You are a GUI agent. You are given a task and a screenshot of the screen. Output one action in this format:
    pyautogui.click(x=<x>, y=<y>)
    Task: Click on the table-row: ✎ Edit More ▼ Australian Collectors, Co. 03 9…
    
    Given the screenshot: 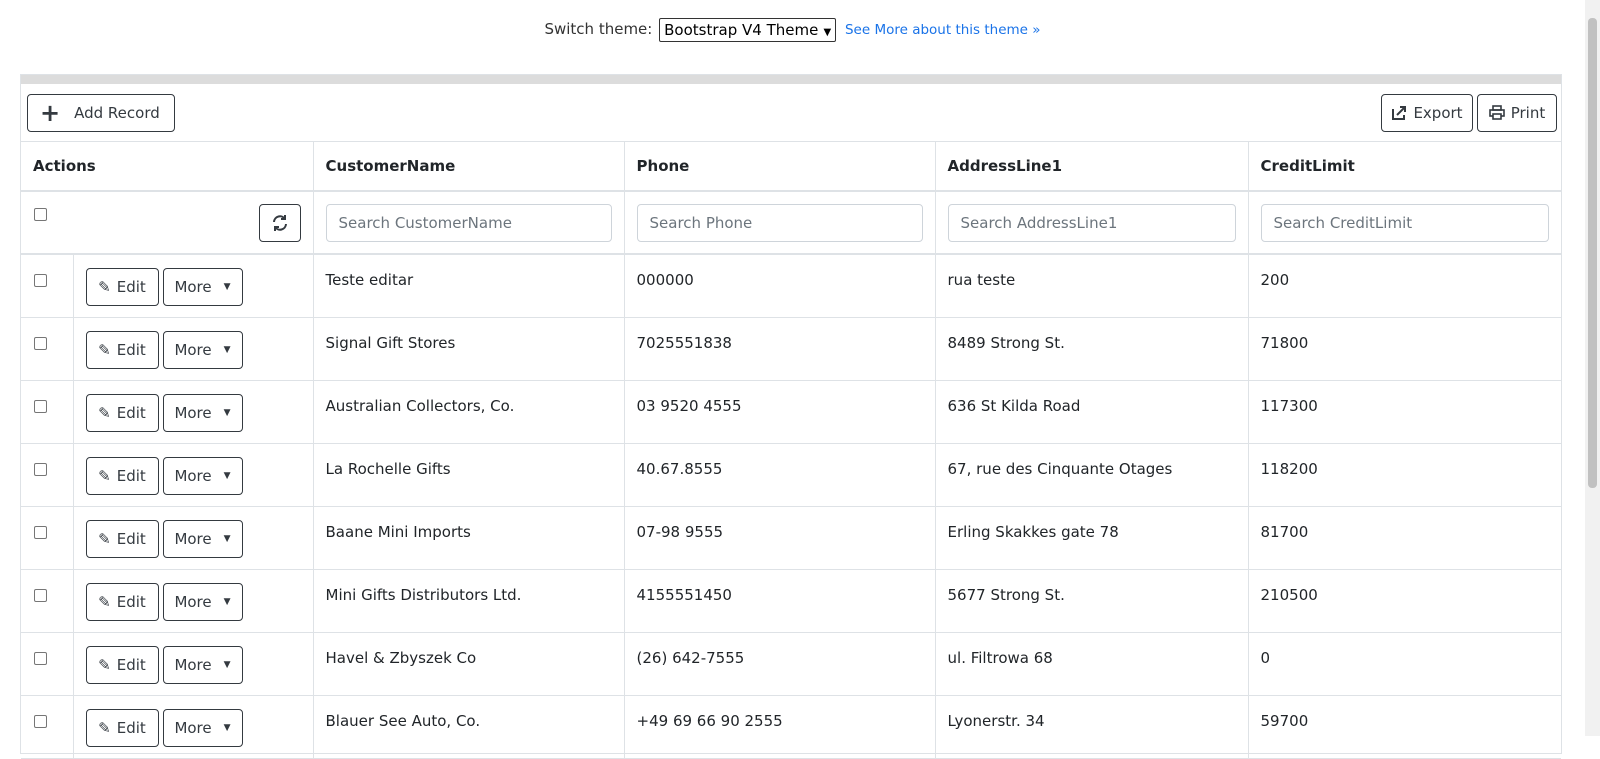 What is the action you would take?
    pyautogui.click(x=791, y=412)
    